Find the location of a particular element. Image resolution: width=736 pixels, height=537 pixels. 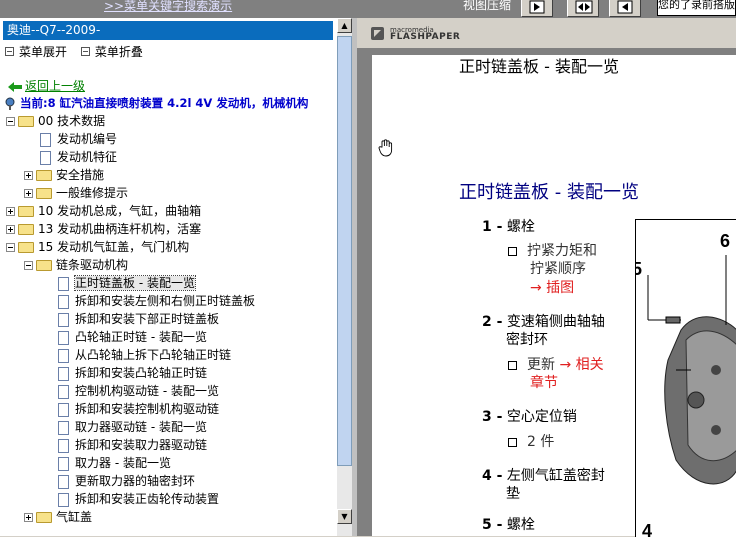

tree-folder: 10 发动机总成，气缸，曲轴箱 is located at coordinates (103, 211).